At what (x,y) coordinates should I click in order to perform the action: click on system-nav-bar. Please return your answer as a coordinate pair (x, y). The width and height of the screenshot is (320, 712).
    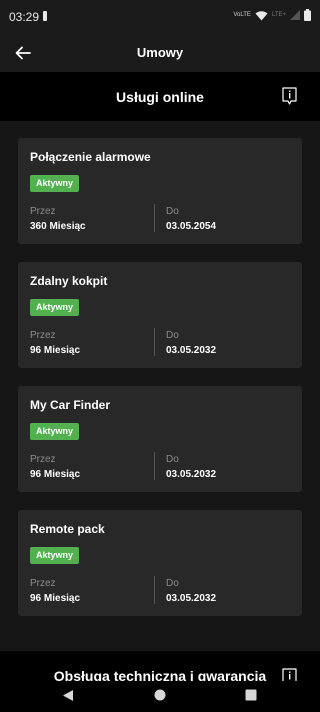
    Looking at the image, I should click on (160, 696).